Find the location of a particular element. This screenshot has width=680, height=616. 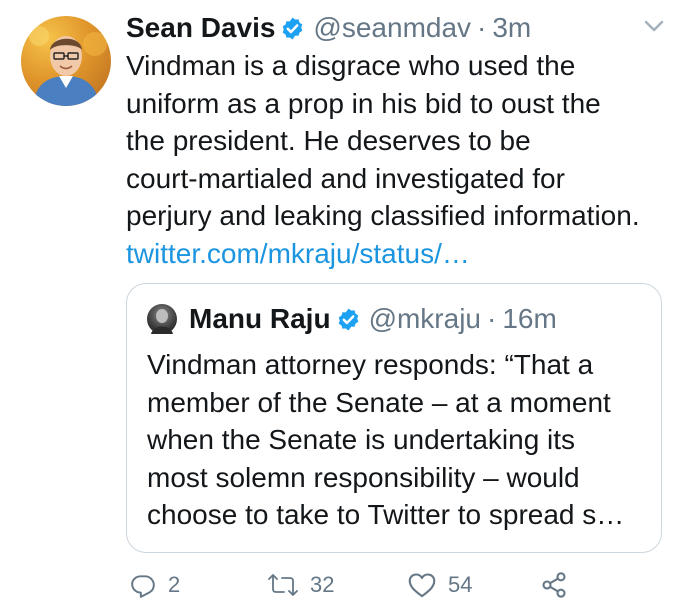

share-button is located at coordinates (560, 585).